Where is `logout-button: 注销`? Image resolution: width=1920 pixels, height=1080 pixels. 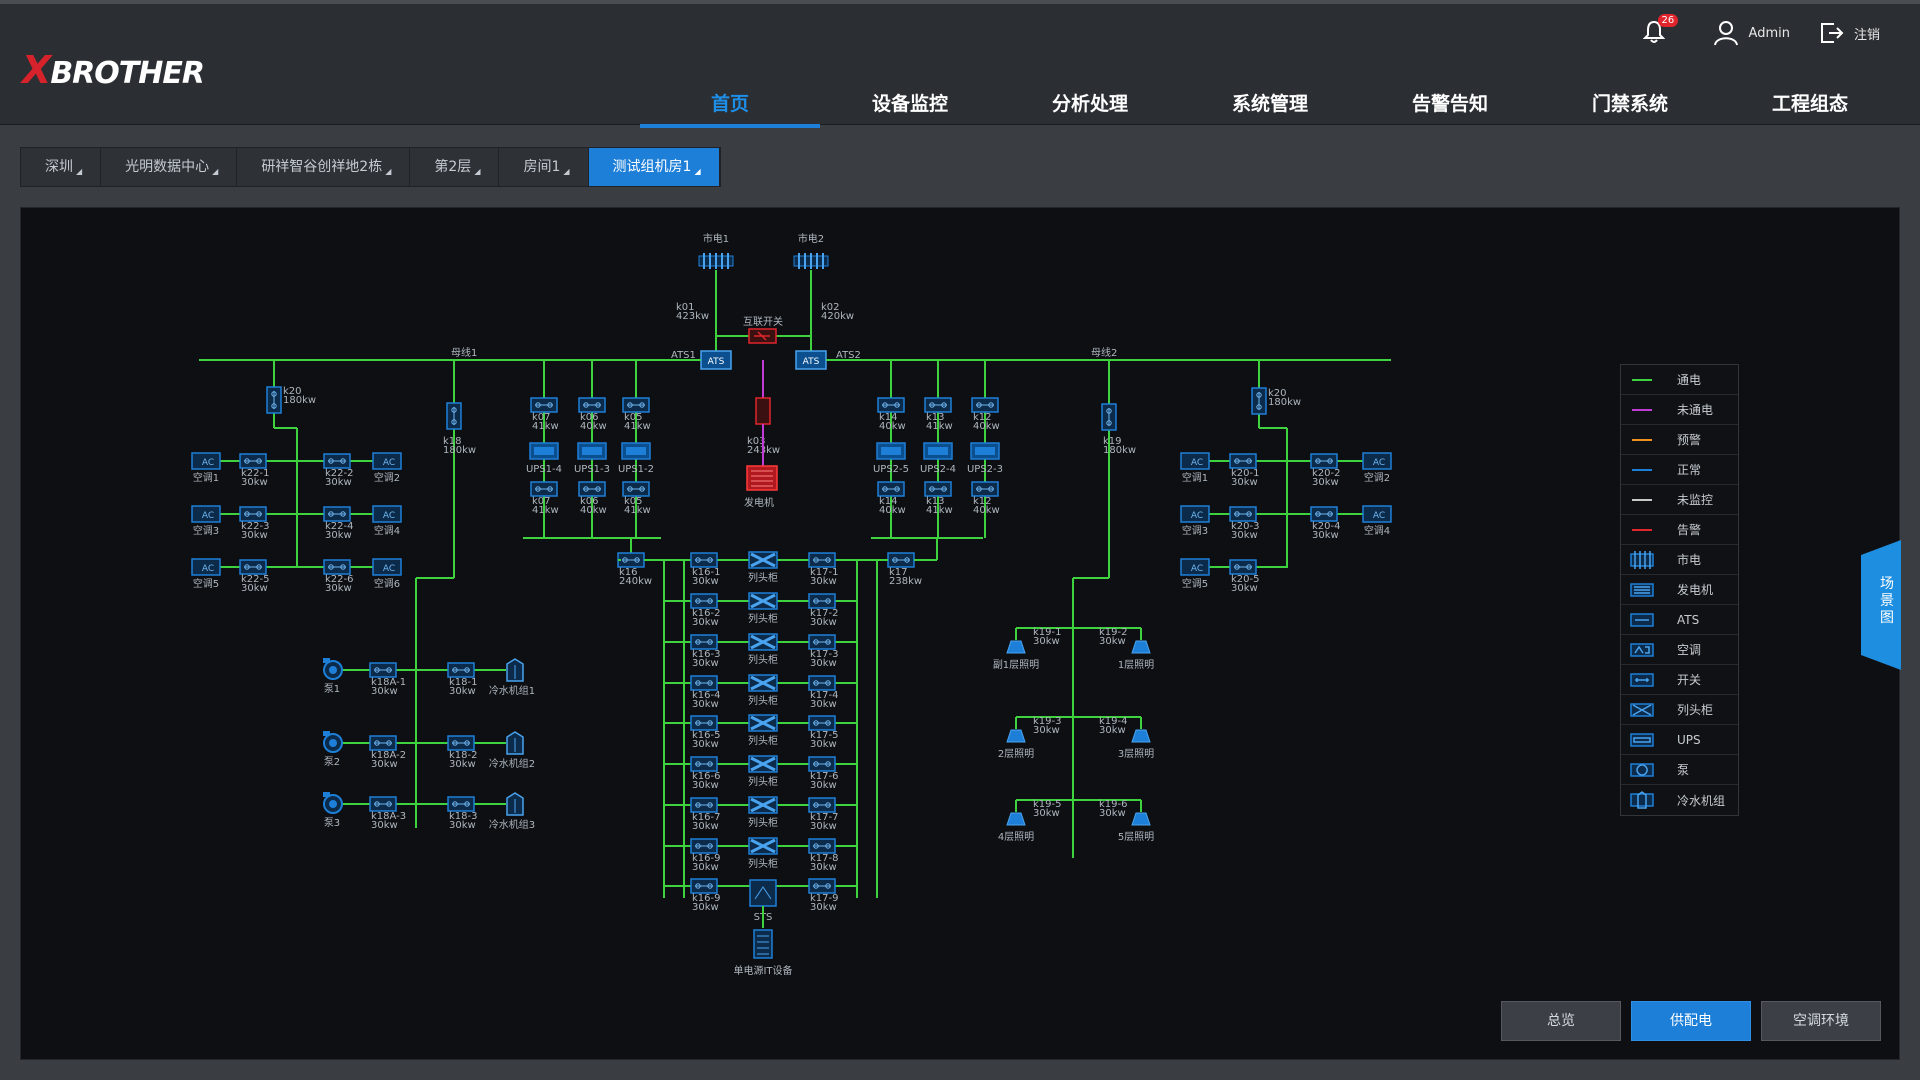 logout-button: 注销 is located at coordinates (1850, 33).